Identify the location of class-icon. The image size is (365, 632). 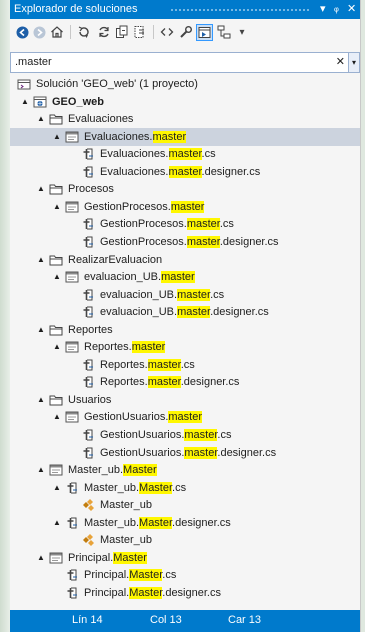
(88, 505).